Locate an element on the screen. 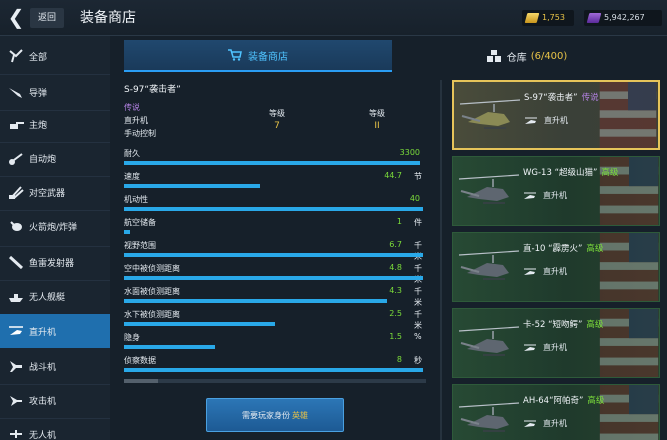 This screenshot has width=667, height=440. gold-balance: 1,753 is located at coordinates (548, 18).